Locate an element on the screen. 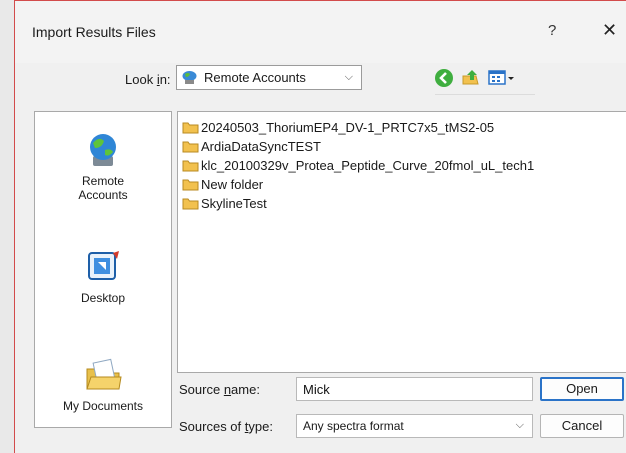  source-name-label: Source name: is located at coordinates (219, 389).